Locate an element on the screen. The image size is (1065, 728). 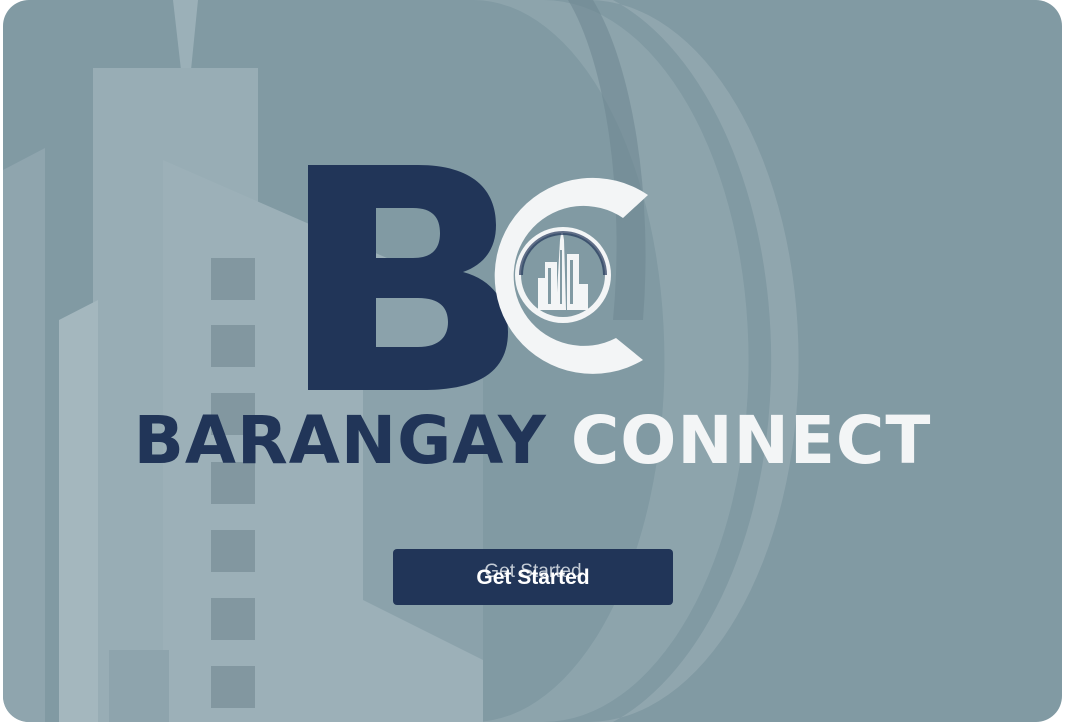
barangay-connect-logo is located at coordinates (478, 277).